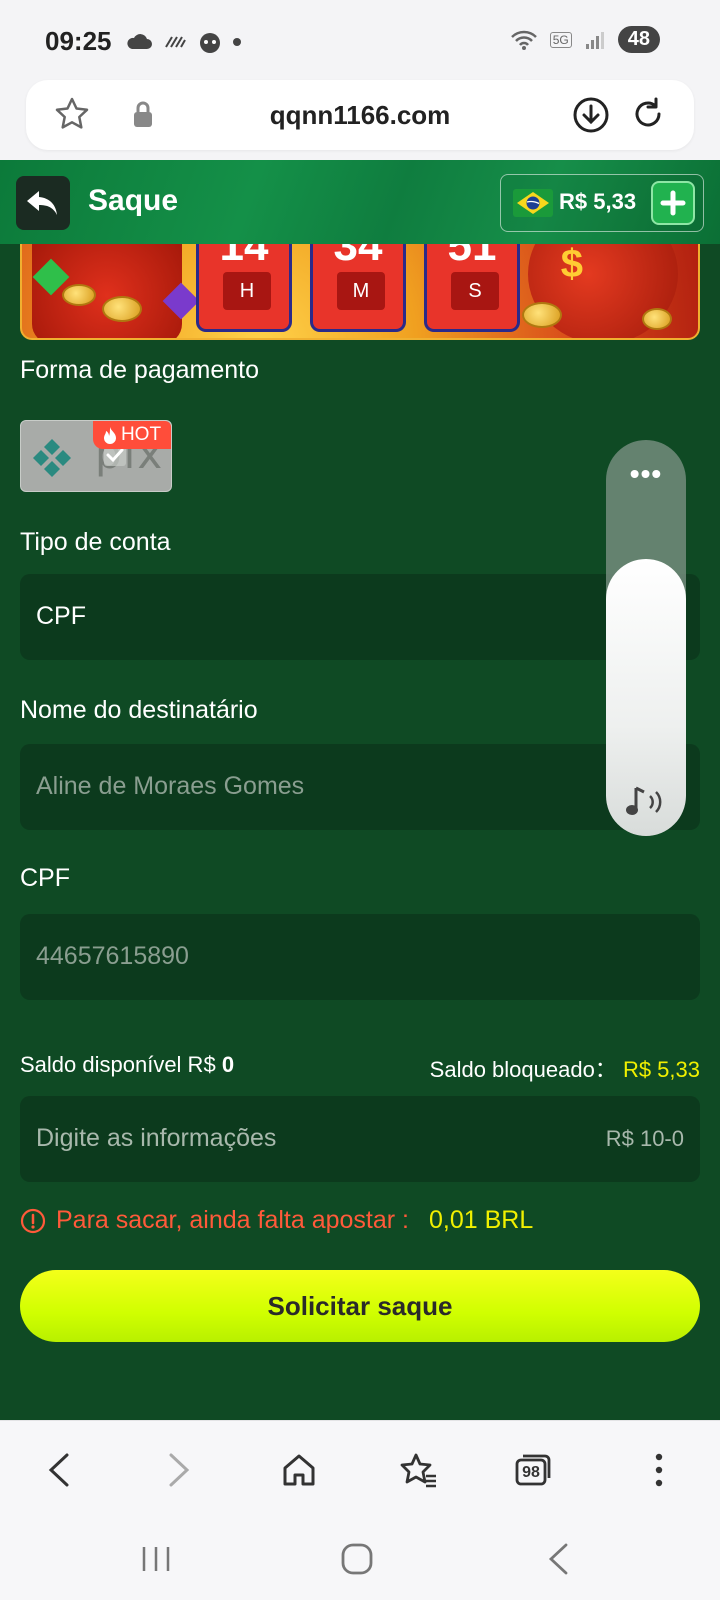  Describe the element at coordinates (591, 115) in the screenshot. I see `download-icon` at that location.